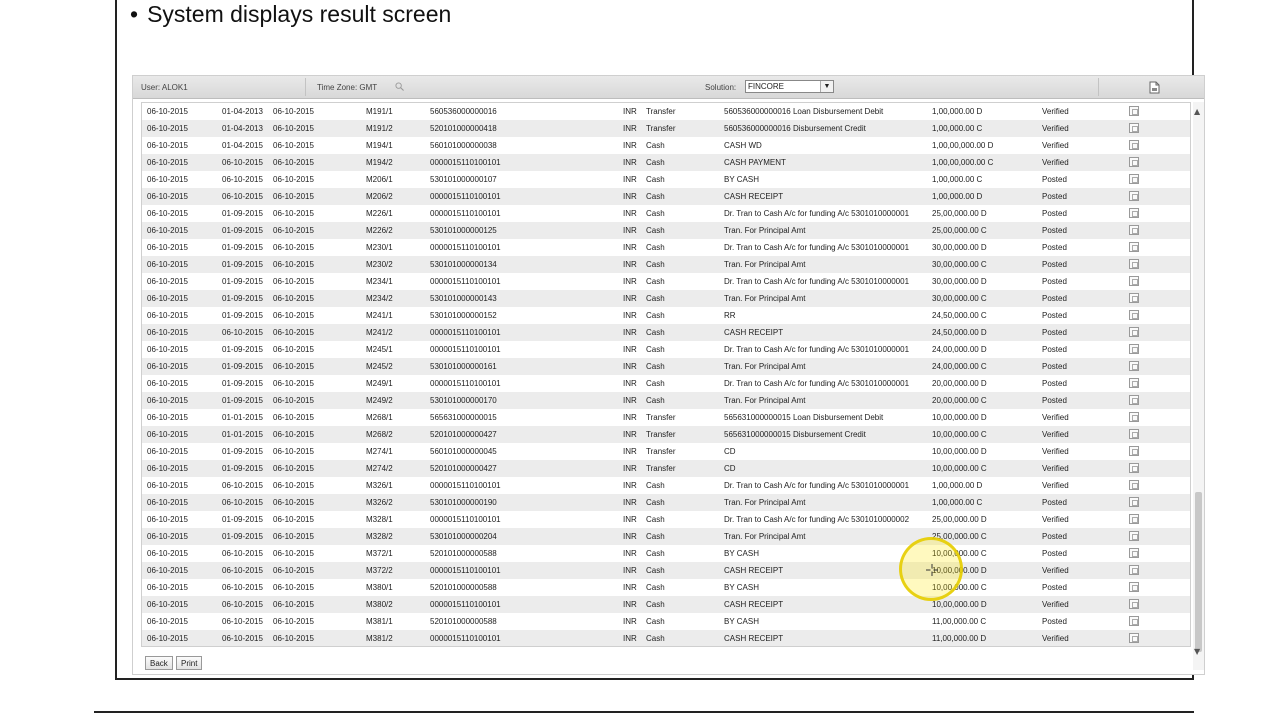 The height and width of the screenshot is (720, 1280). Describe the element at coordinates (826, 86) in the screenshot. I see `chevron-down-icon: ▼` at that location.